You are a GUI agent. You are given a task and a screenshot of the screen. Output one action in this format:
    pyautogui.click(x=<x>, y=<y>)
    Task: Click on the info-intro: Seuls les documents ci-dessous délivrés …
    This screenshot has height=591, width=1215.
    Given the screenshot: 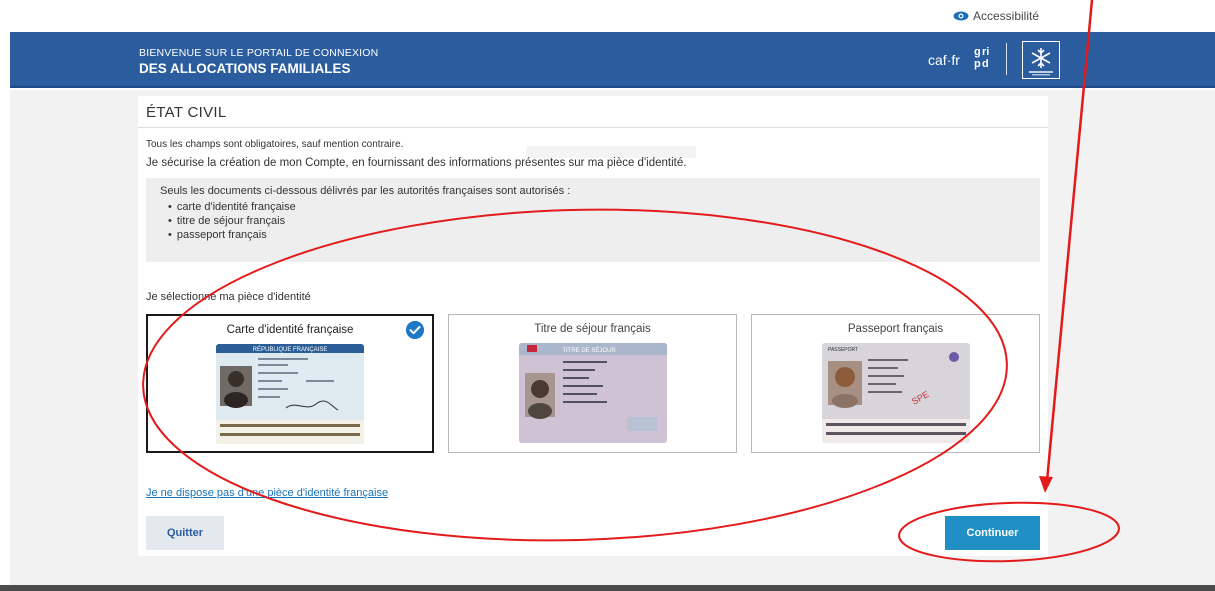 What is the action you would take?
    pyautogui.click(x=365, y=191)
    